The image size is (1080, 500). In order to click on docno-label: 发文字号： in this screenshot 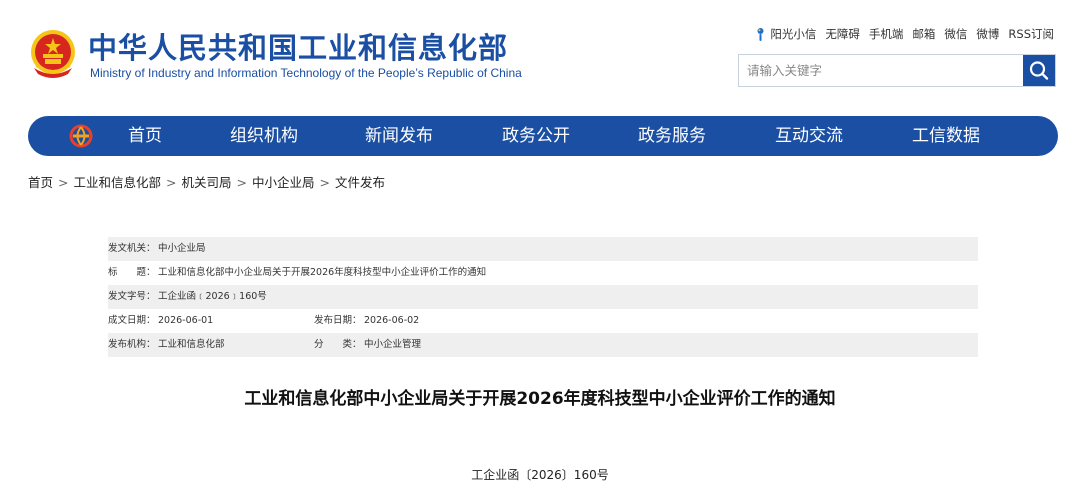, I will do `click(132, 296)`.